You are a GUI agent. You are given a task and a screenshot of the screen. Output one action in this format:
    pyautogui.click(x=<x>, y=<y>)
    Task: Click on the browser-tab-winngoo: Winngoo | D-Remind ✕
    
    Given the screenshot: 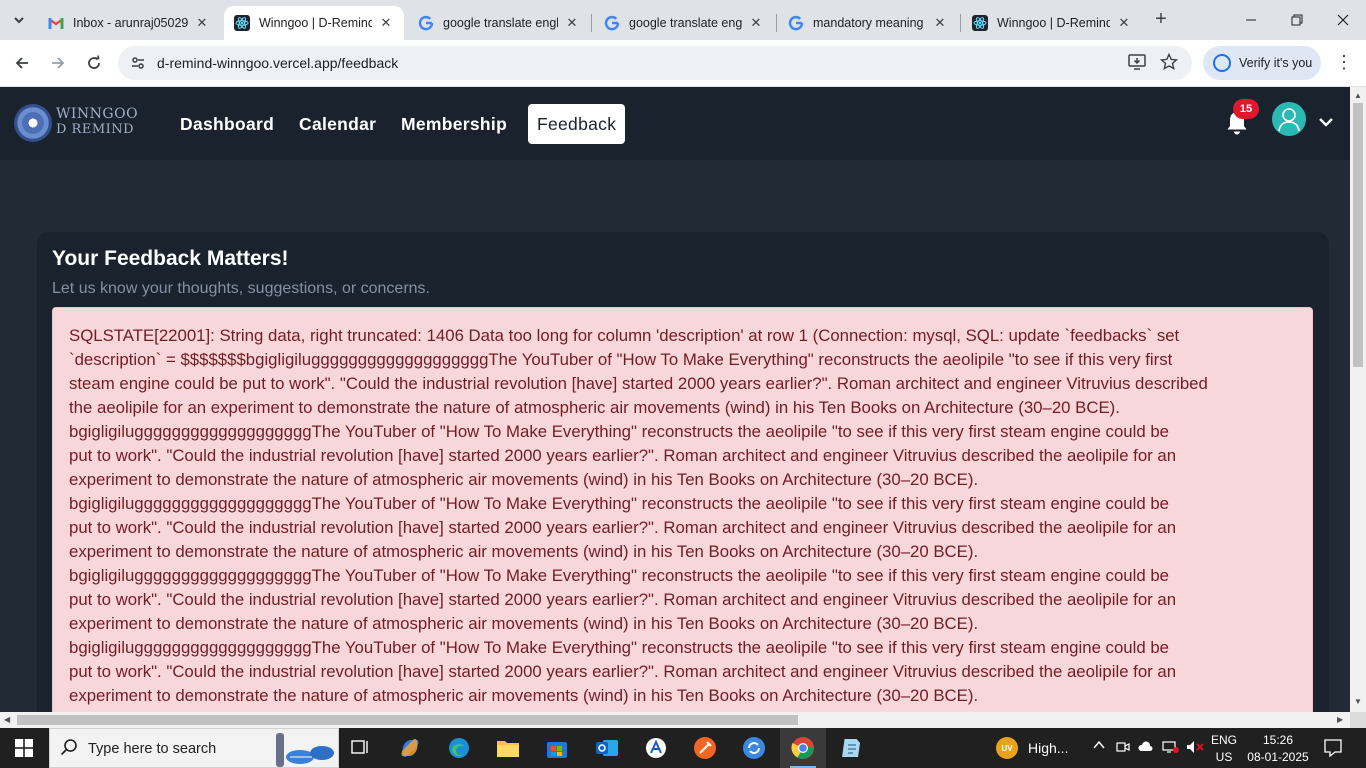 What is the action you would take?
    pyautogui.click(x=1052, y=23)
    